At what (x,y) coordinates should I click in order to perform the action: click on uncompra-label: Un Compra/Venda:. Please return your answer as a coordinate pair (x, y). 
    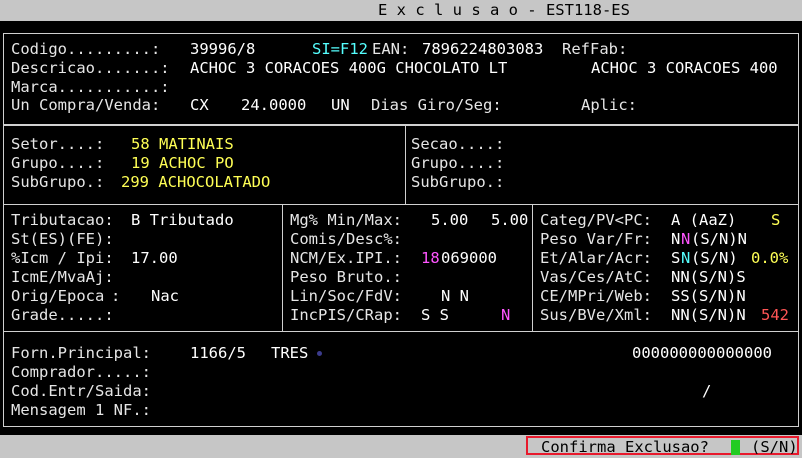
    Looking at the image, I should click on (86, 105).